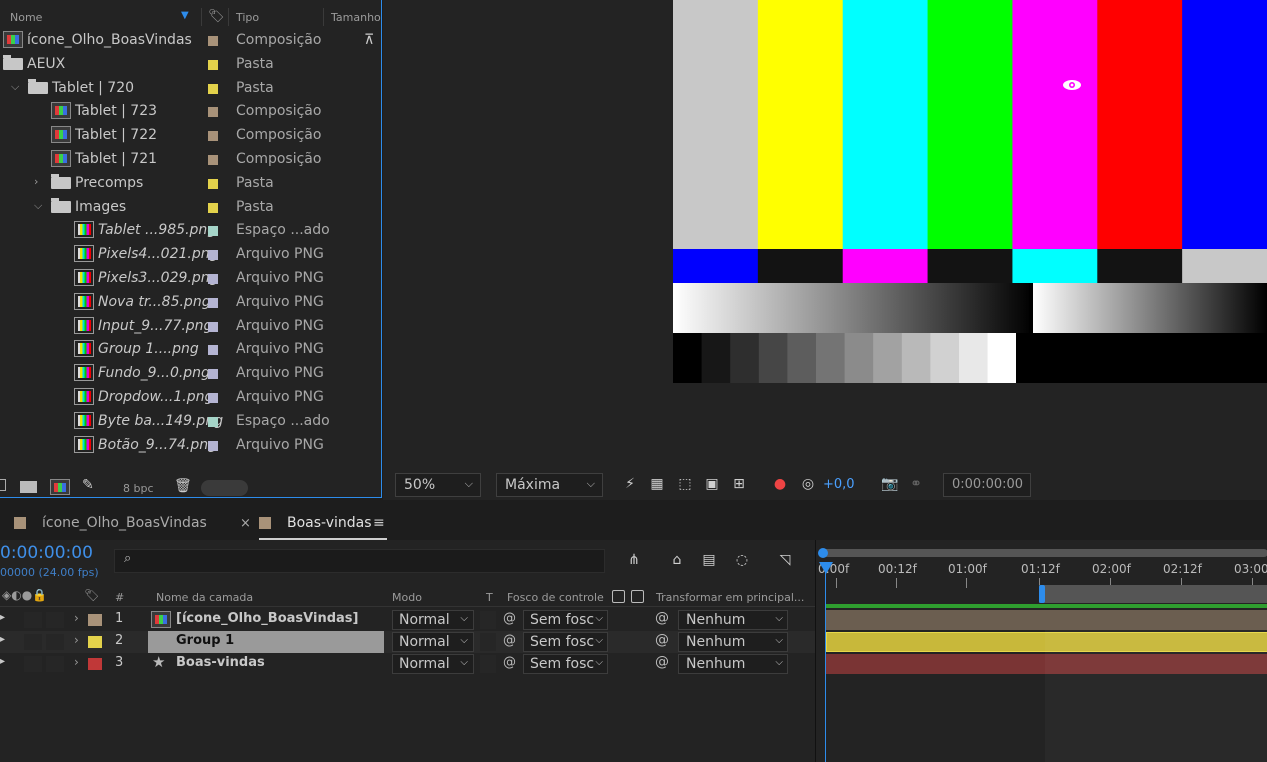 This screenshot has width=1267, height=762. Describe the element at coordinates (26, 17) in the screenshot. I see `column-name: Nome` at that location.